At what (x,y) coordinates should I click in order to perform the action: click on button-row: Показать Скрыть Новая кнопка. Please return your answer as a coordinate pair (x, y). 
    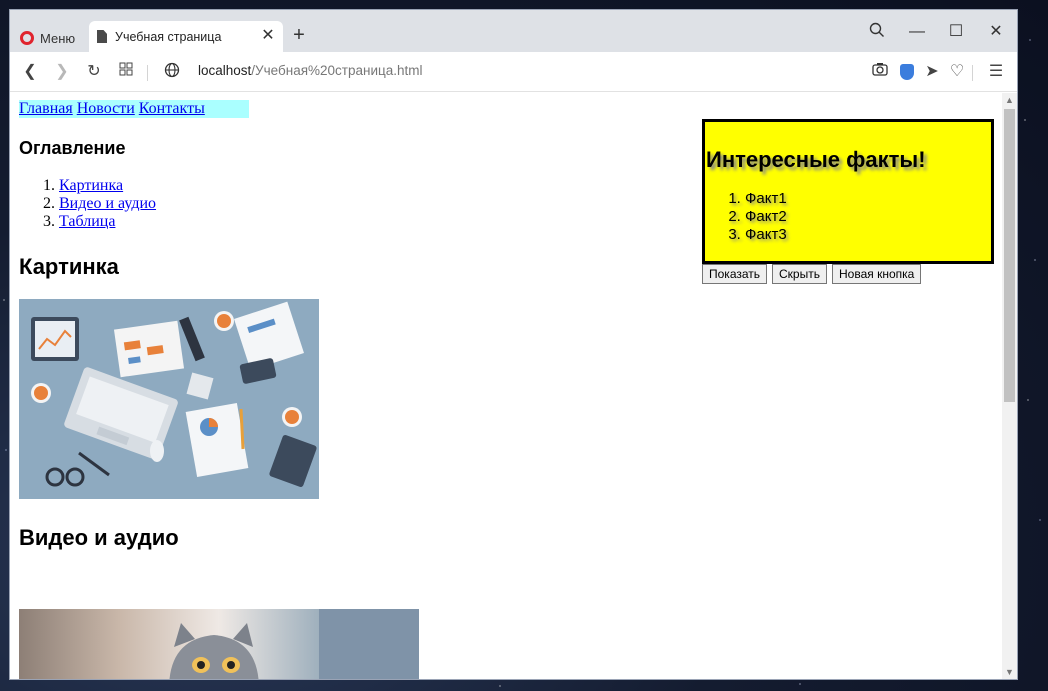
    Looking at the image, I should click on (812, 274).